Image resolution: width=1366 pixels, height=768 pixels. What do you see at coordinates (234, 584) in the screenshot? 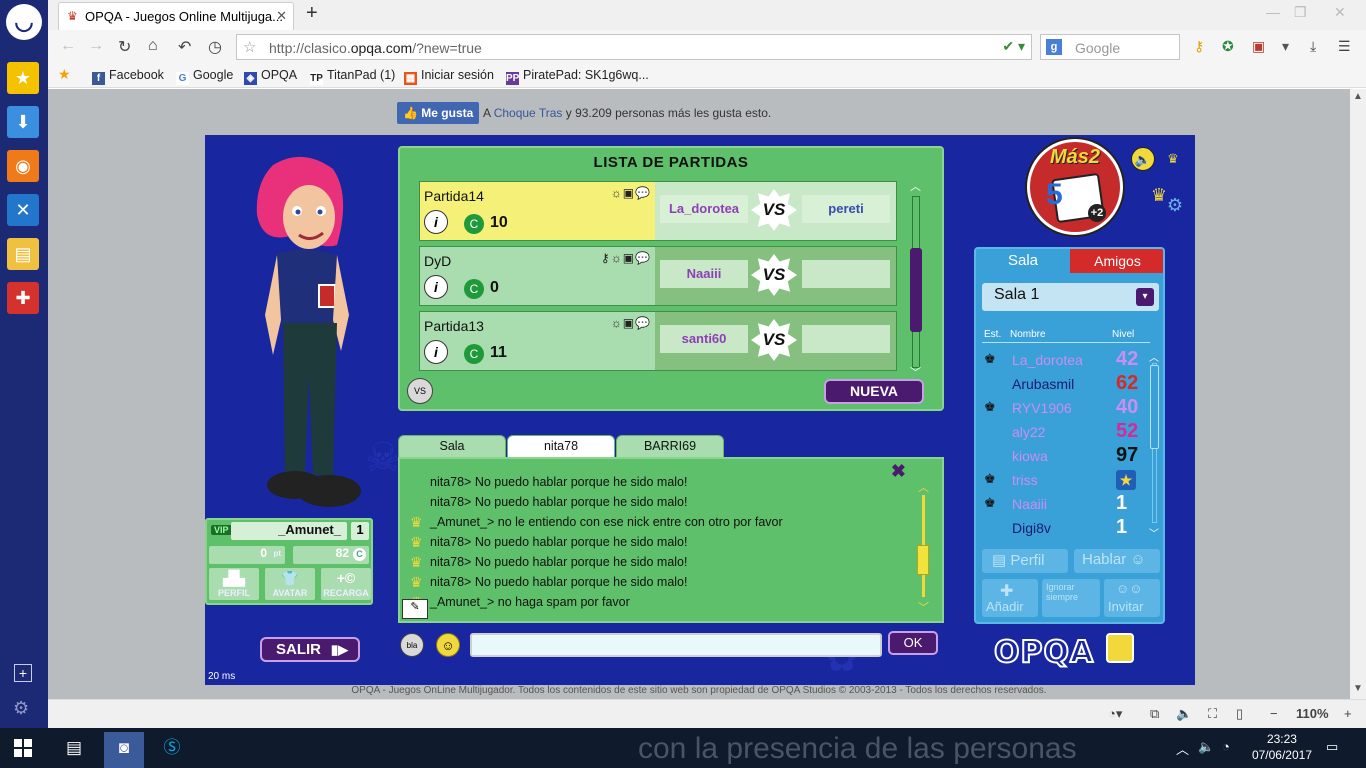
I see `profile-button: ▟▙ PERFIL` at bounding box center [234, 584].